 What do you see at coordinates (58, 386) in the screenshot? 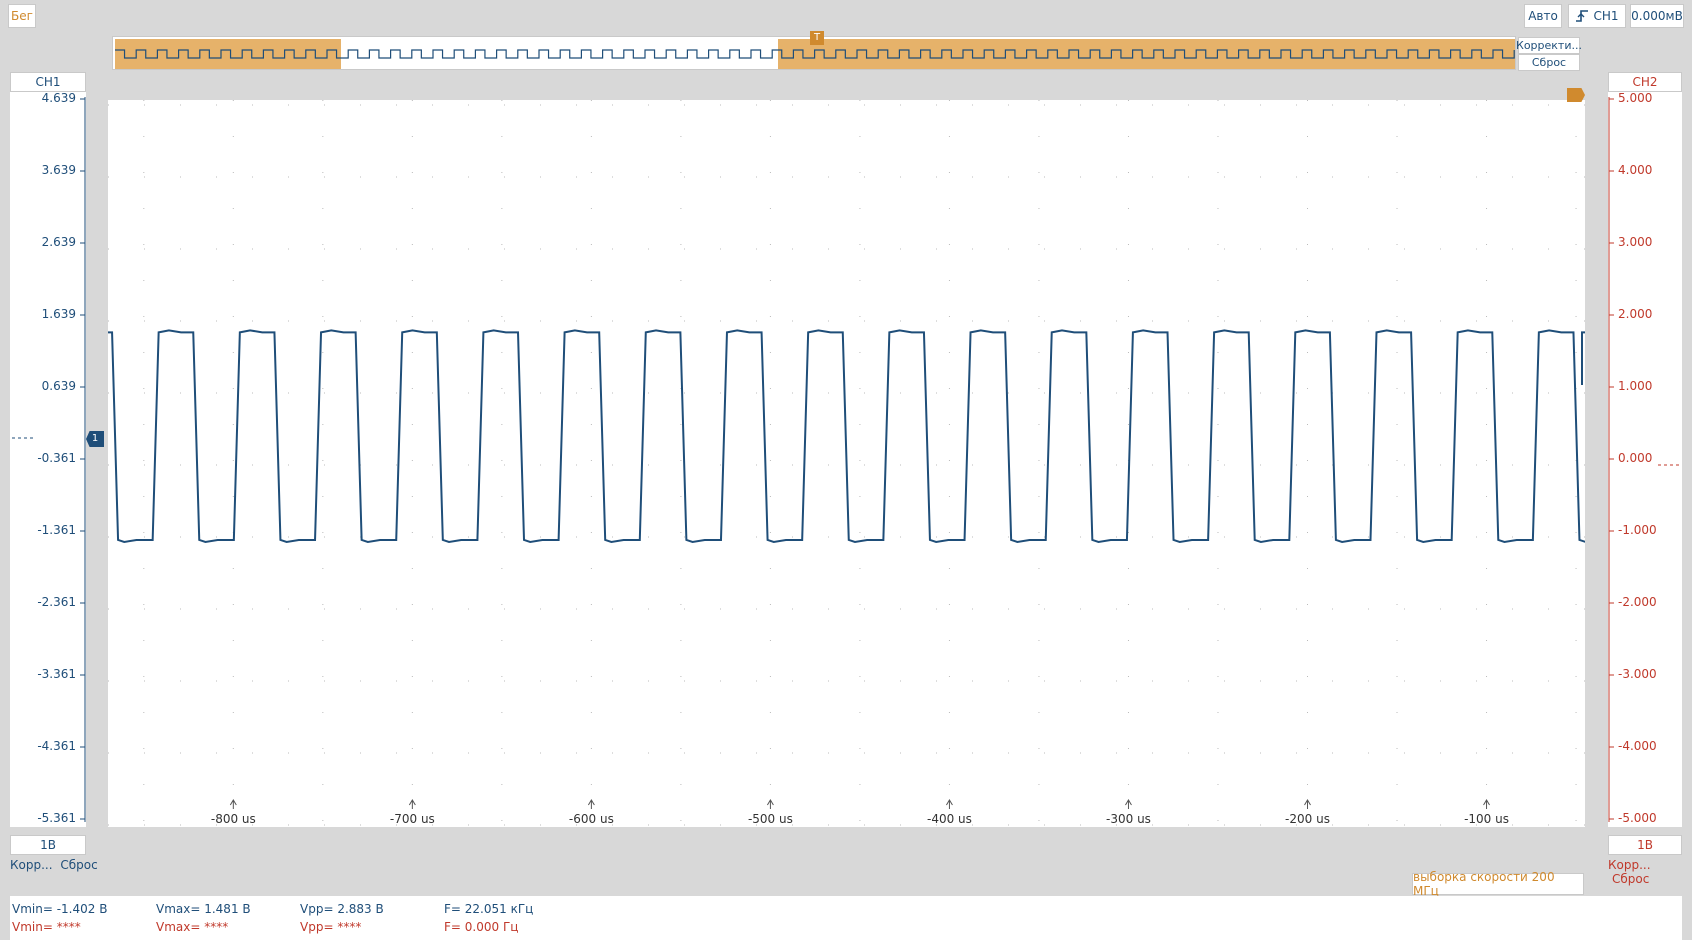
I see `ch1-tick-label: 0.639` at bounding box center [58, 386].